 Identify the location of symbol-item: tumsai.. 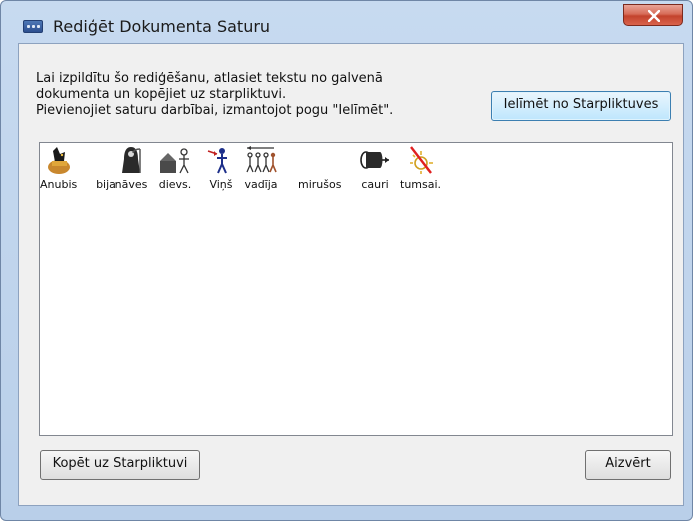
(420, 168).